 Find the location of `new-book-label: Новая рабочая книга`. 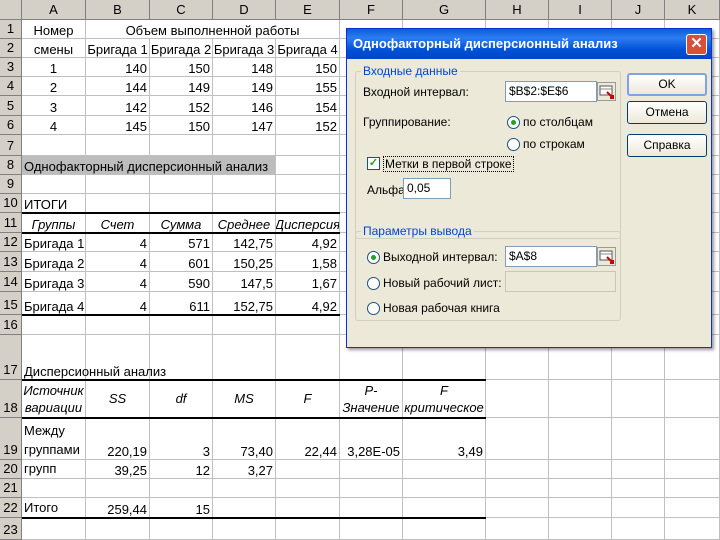

new-book-label: Новая рабочая книга is located at coordinates (441, 308).